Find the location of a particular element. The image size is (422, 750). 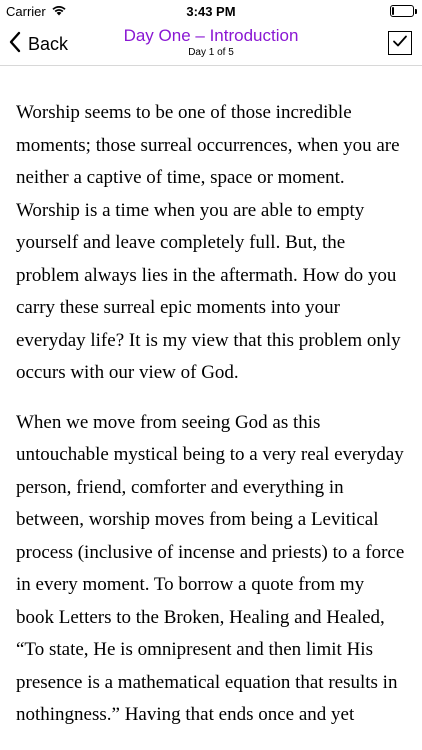

navigation-bar: Back Day One – Introduction Day 1 of 5 is located at coordinates (211, 44).